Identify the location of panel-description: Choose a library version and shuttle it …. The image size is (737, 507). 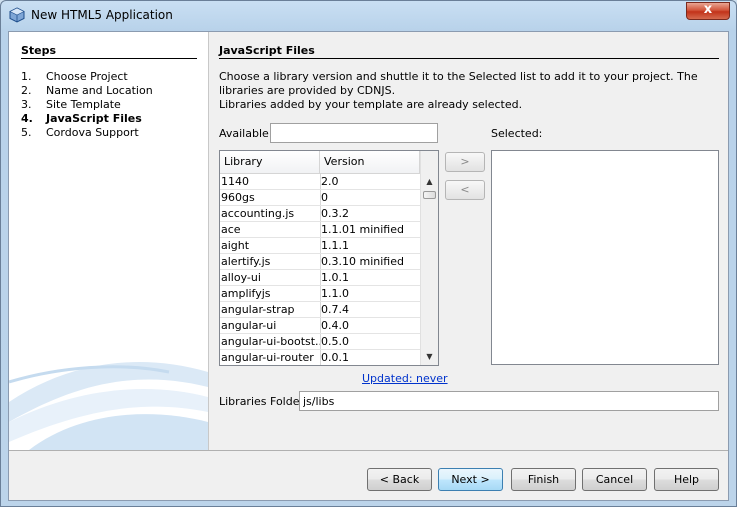
(469, 91).